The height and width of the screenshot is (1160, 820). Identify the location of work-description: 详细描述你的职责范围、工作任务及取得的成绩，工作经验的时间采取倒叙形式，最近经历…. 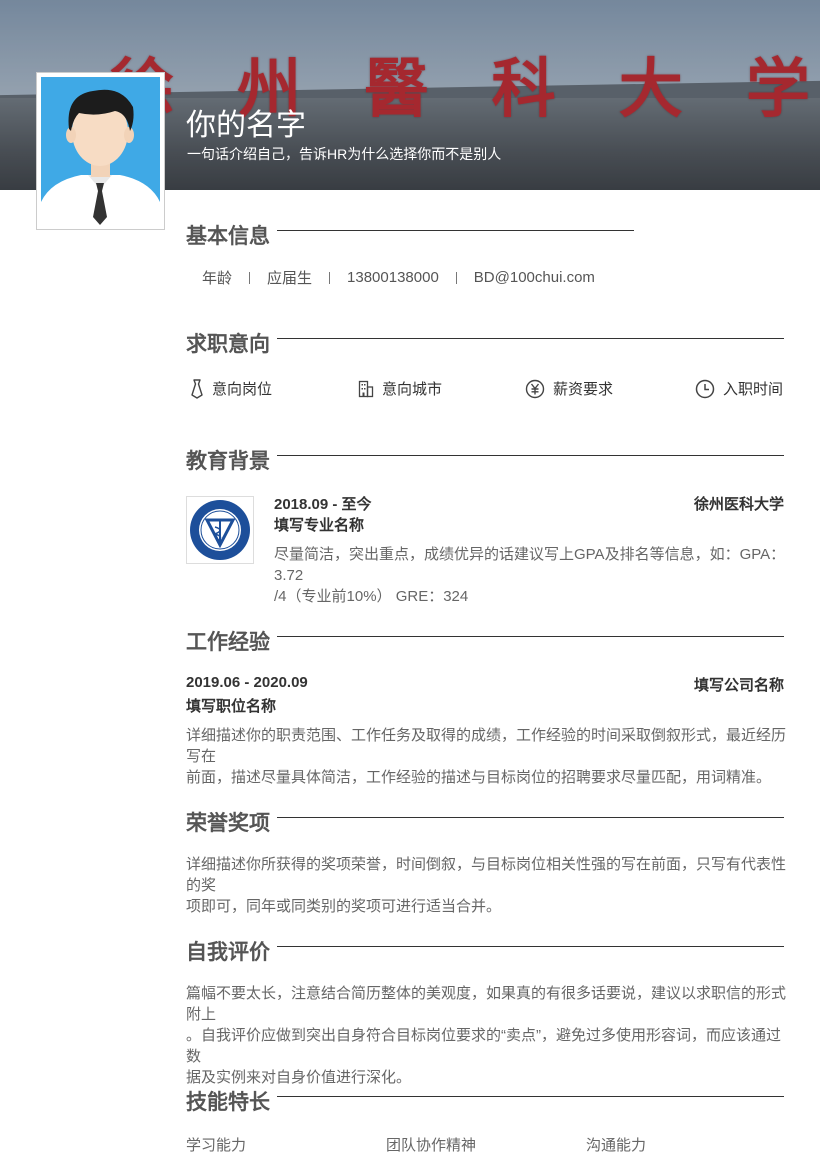
(486, 756).